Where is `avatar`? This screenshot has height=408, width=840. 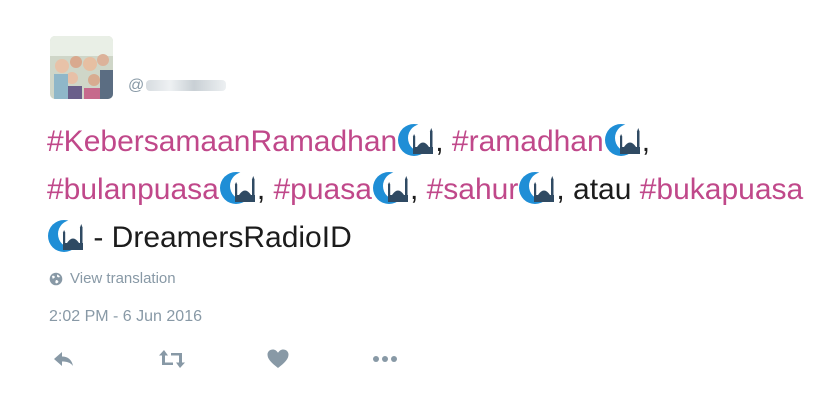
avatar is located at coordinates (81, 67).